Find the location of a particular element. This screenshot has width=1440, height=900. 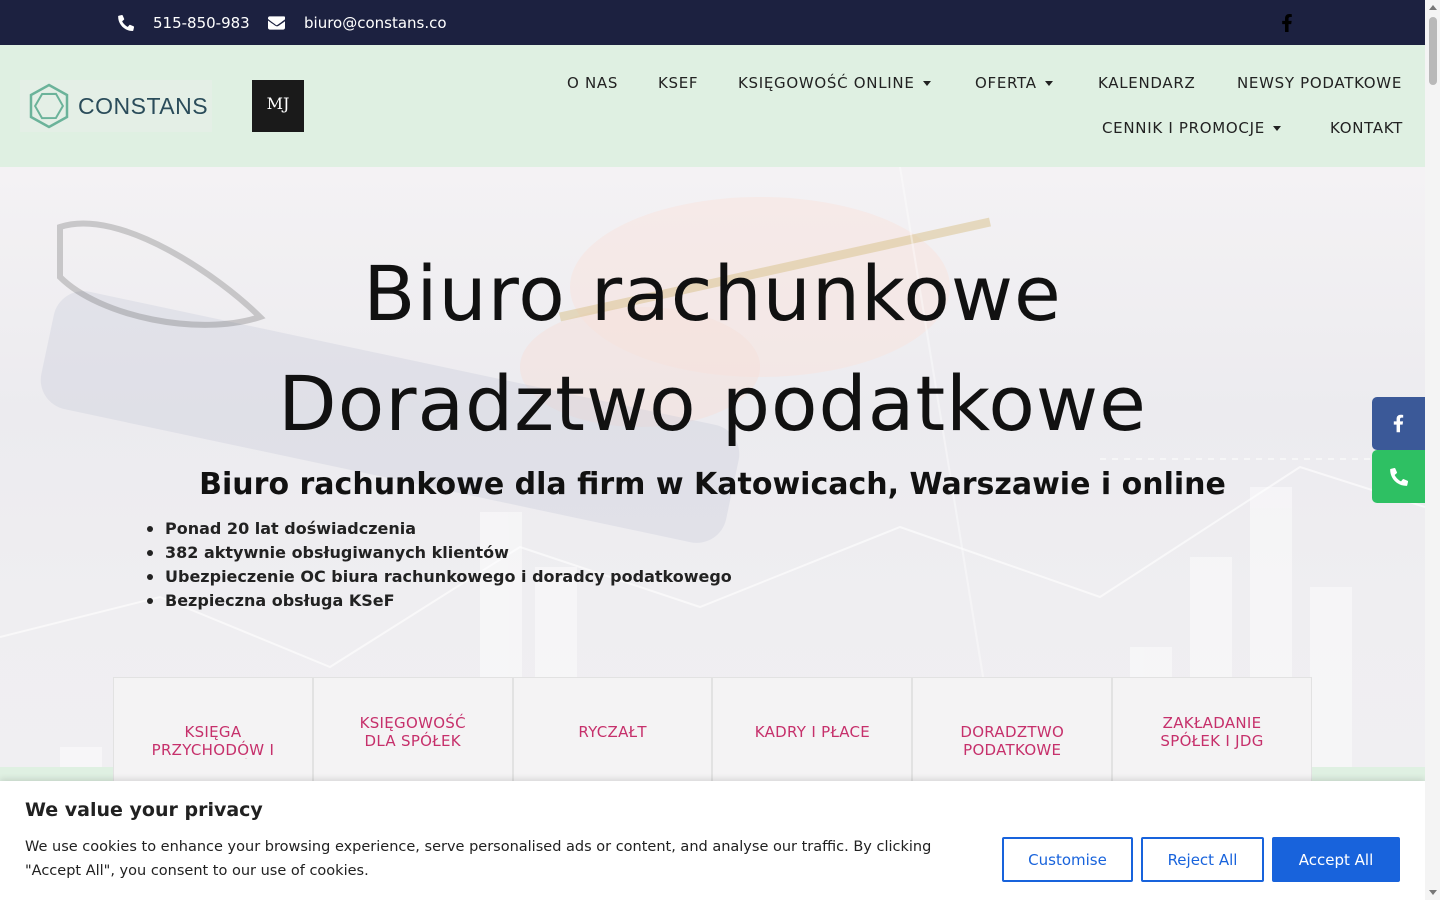

envelope-icon is located at coordinates (276, 22).